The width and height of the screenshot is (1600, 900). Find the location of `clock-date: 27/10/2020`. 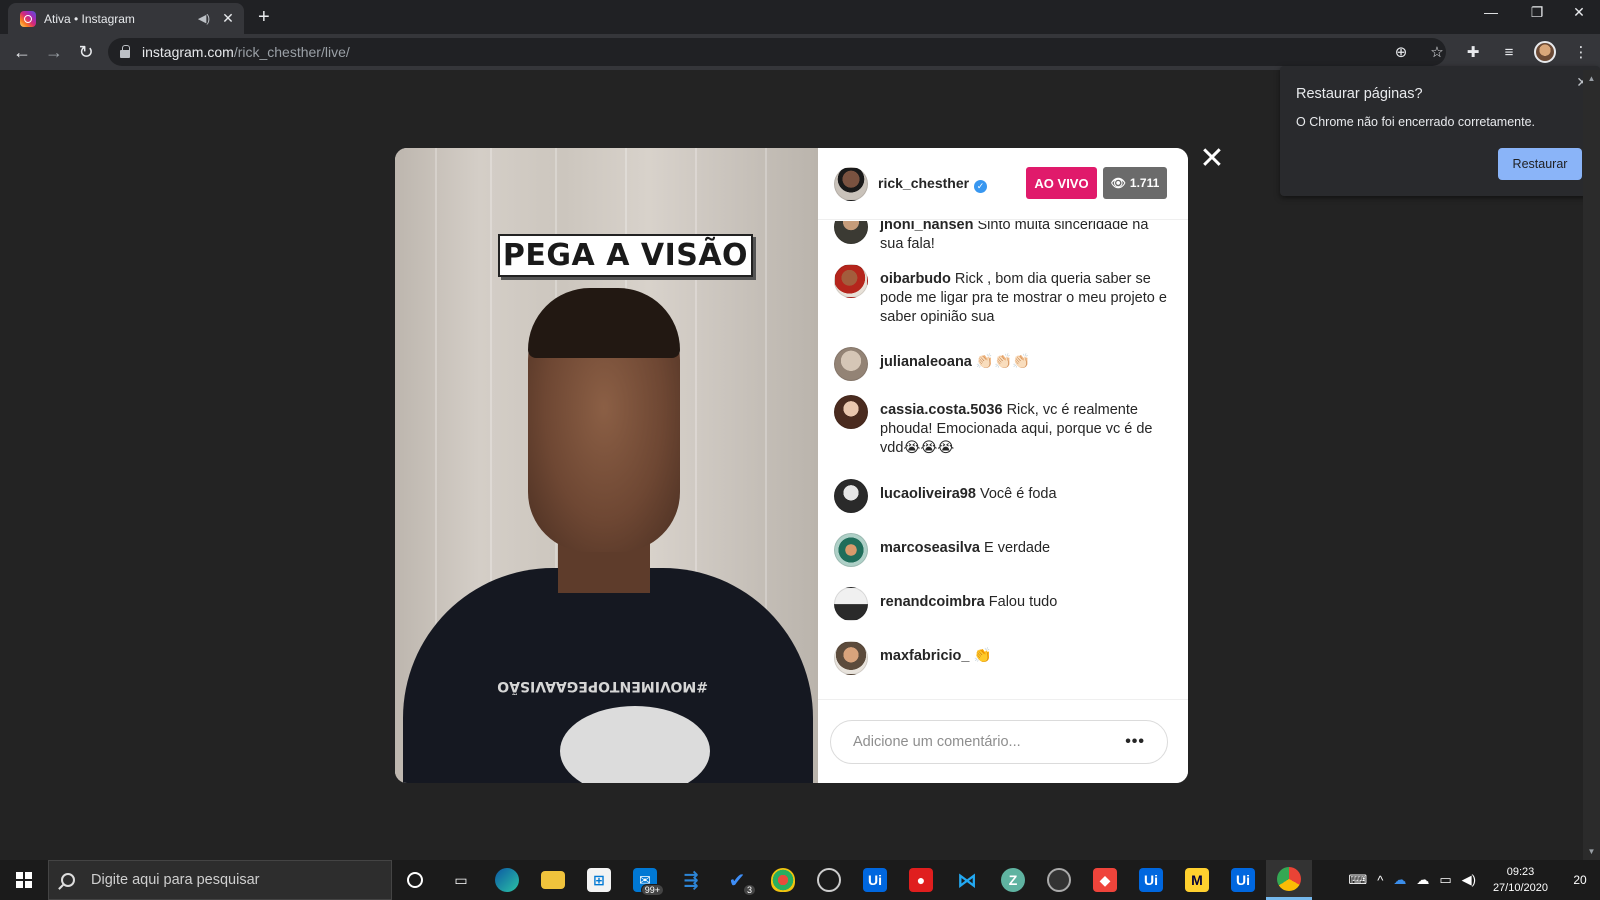

clock-date: 27/10/2020 is located at coordinates (1520, 888).